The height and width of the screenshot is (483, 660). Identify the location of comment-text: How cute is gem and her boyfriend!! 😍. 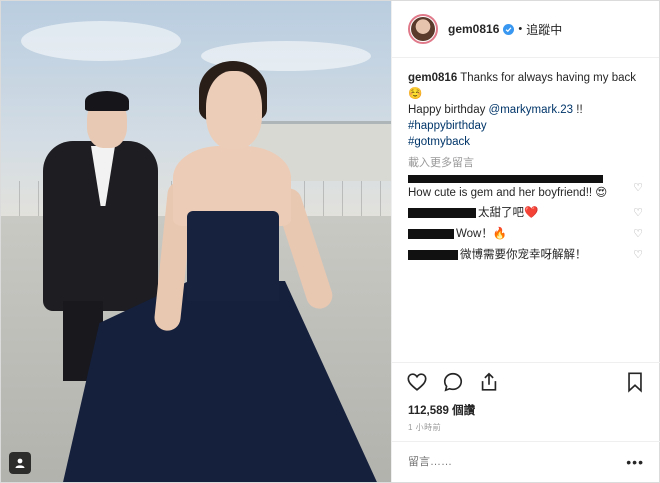
(508, 193).